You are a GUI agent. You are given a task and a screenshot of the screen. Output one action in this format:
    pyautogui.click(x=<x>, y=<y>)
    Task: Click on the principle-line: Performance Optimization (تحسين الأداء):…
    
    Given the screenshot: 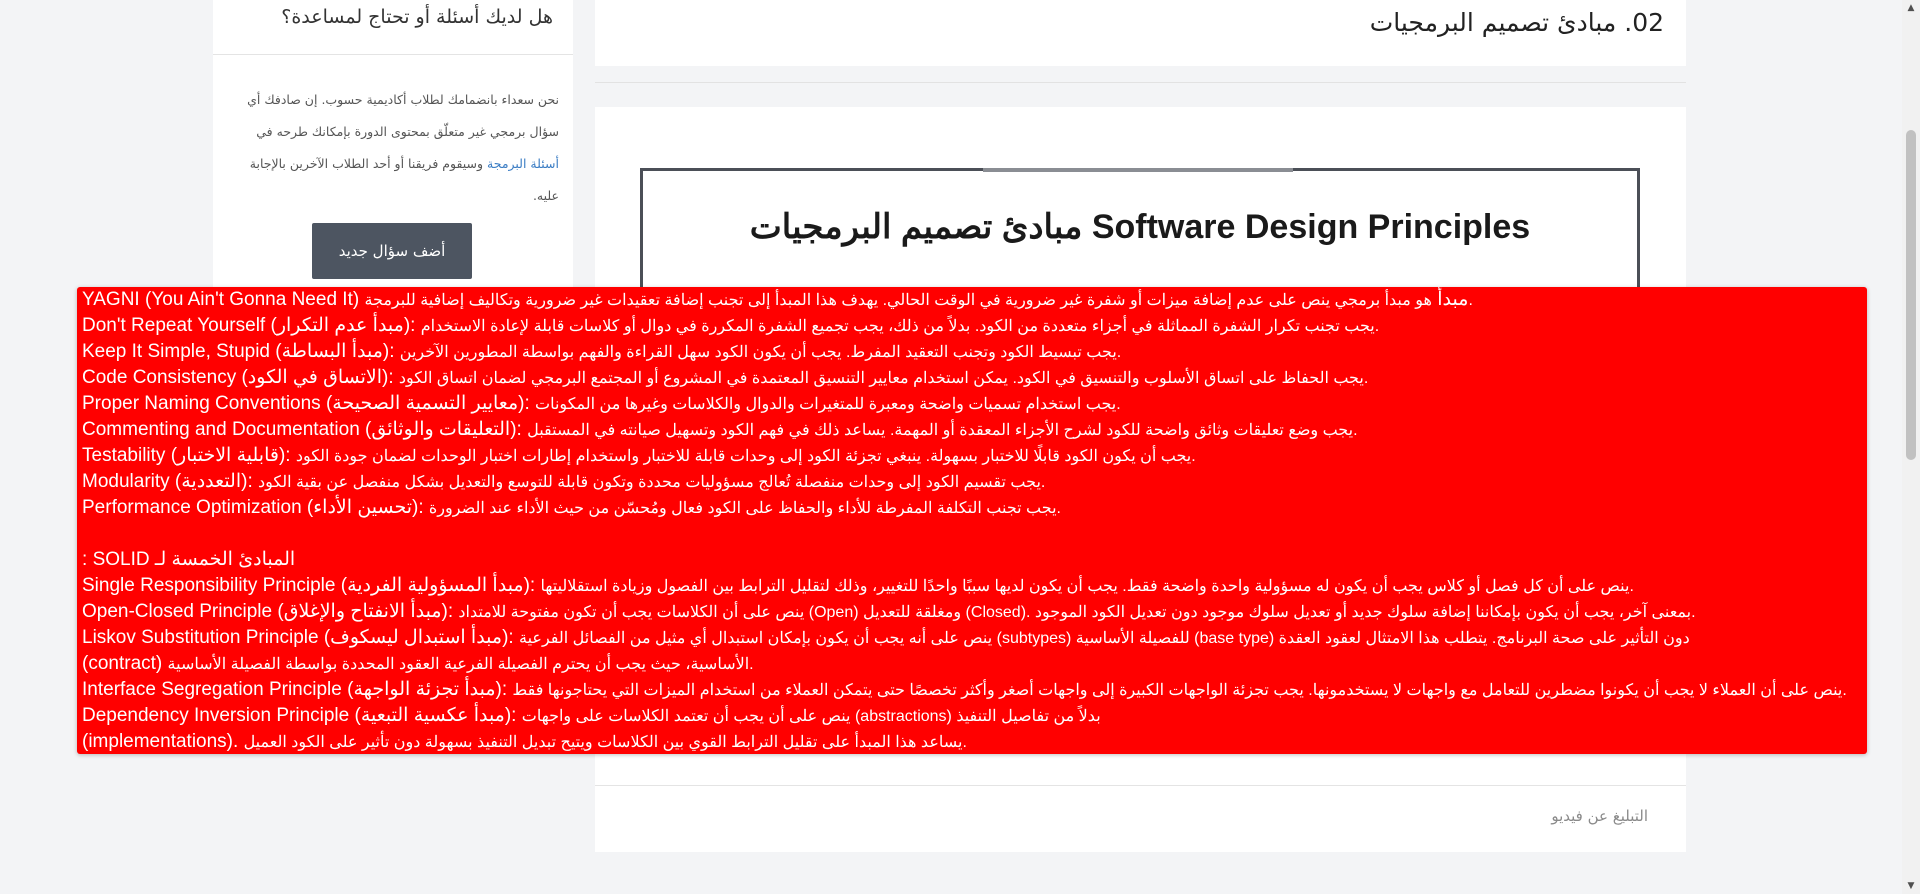 What is the action you would take?
    pyautogui.click(x=972, y=508)
    